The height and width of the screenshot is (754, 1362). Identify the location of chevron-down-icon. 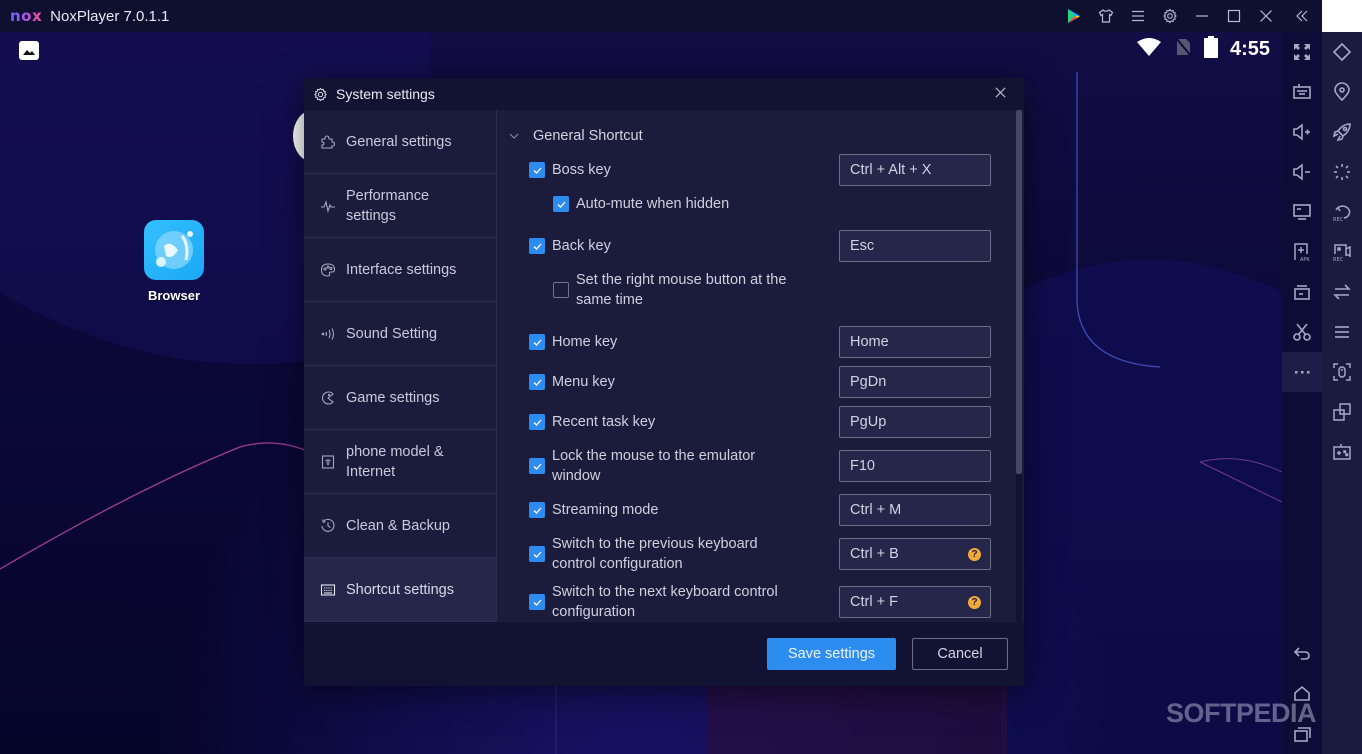
(514, 136).